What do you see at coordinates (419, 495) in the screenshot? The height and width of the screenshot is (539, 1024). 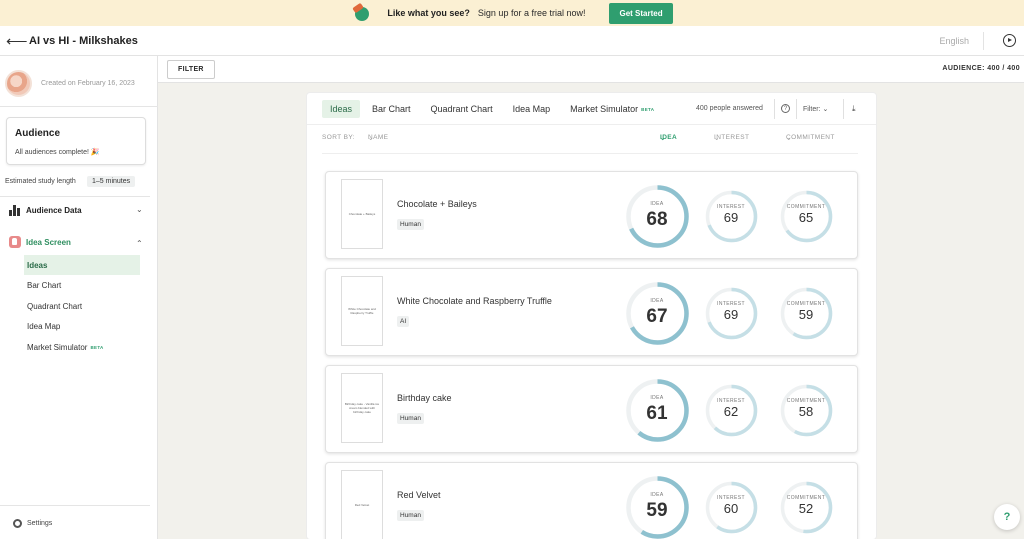 I see `idea-name: Red Velvet` at bounding box center [419, 495].